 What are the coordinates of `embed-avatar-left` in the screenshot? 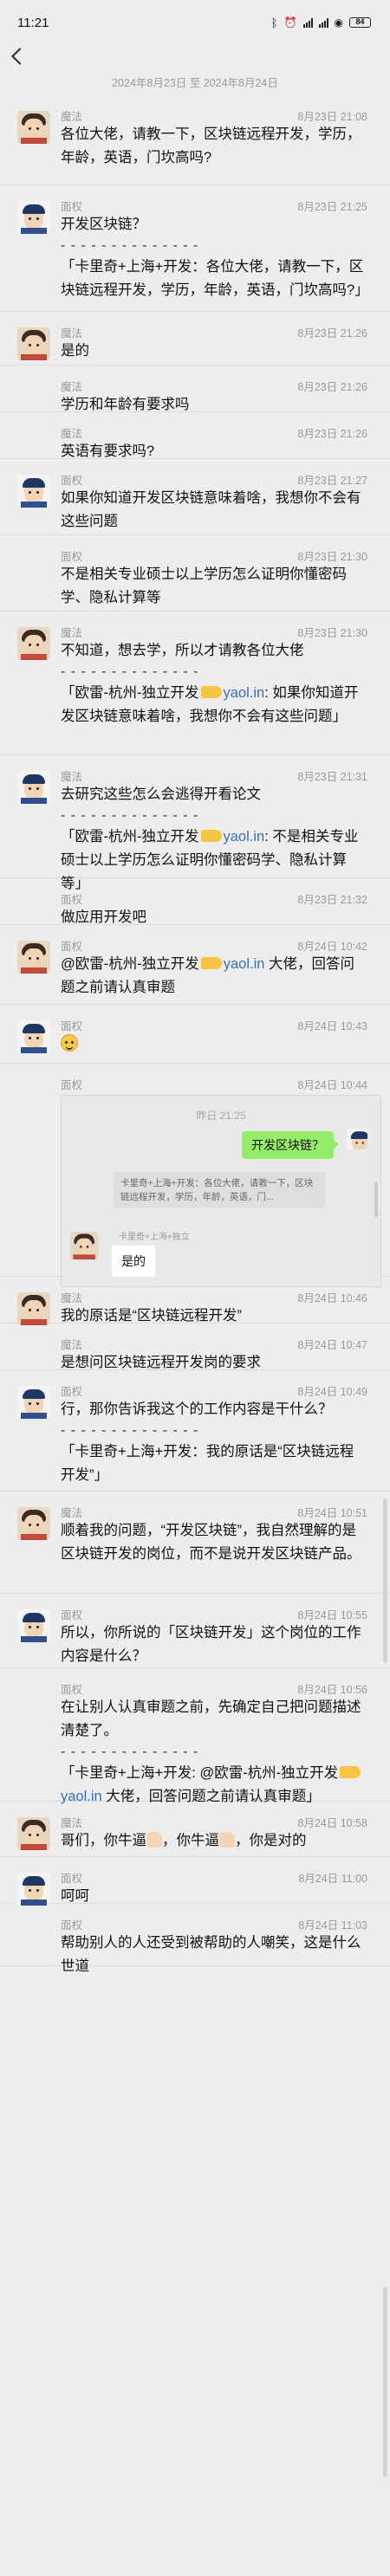 It's located at (84, 1246).